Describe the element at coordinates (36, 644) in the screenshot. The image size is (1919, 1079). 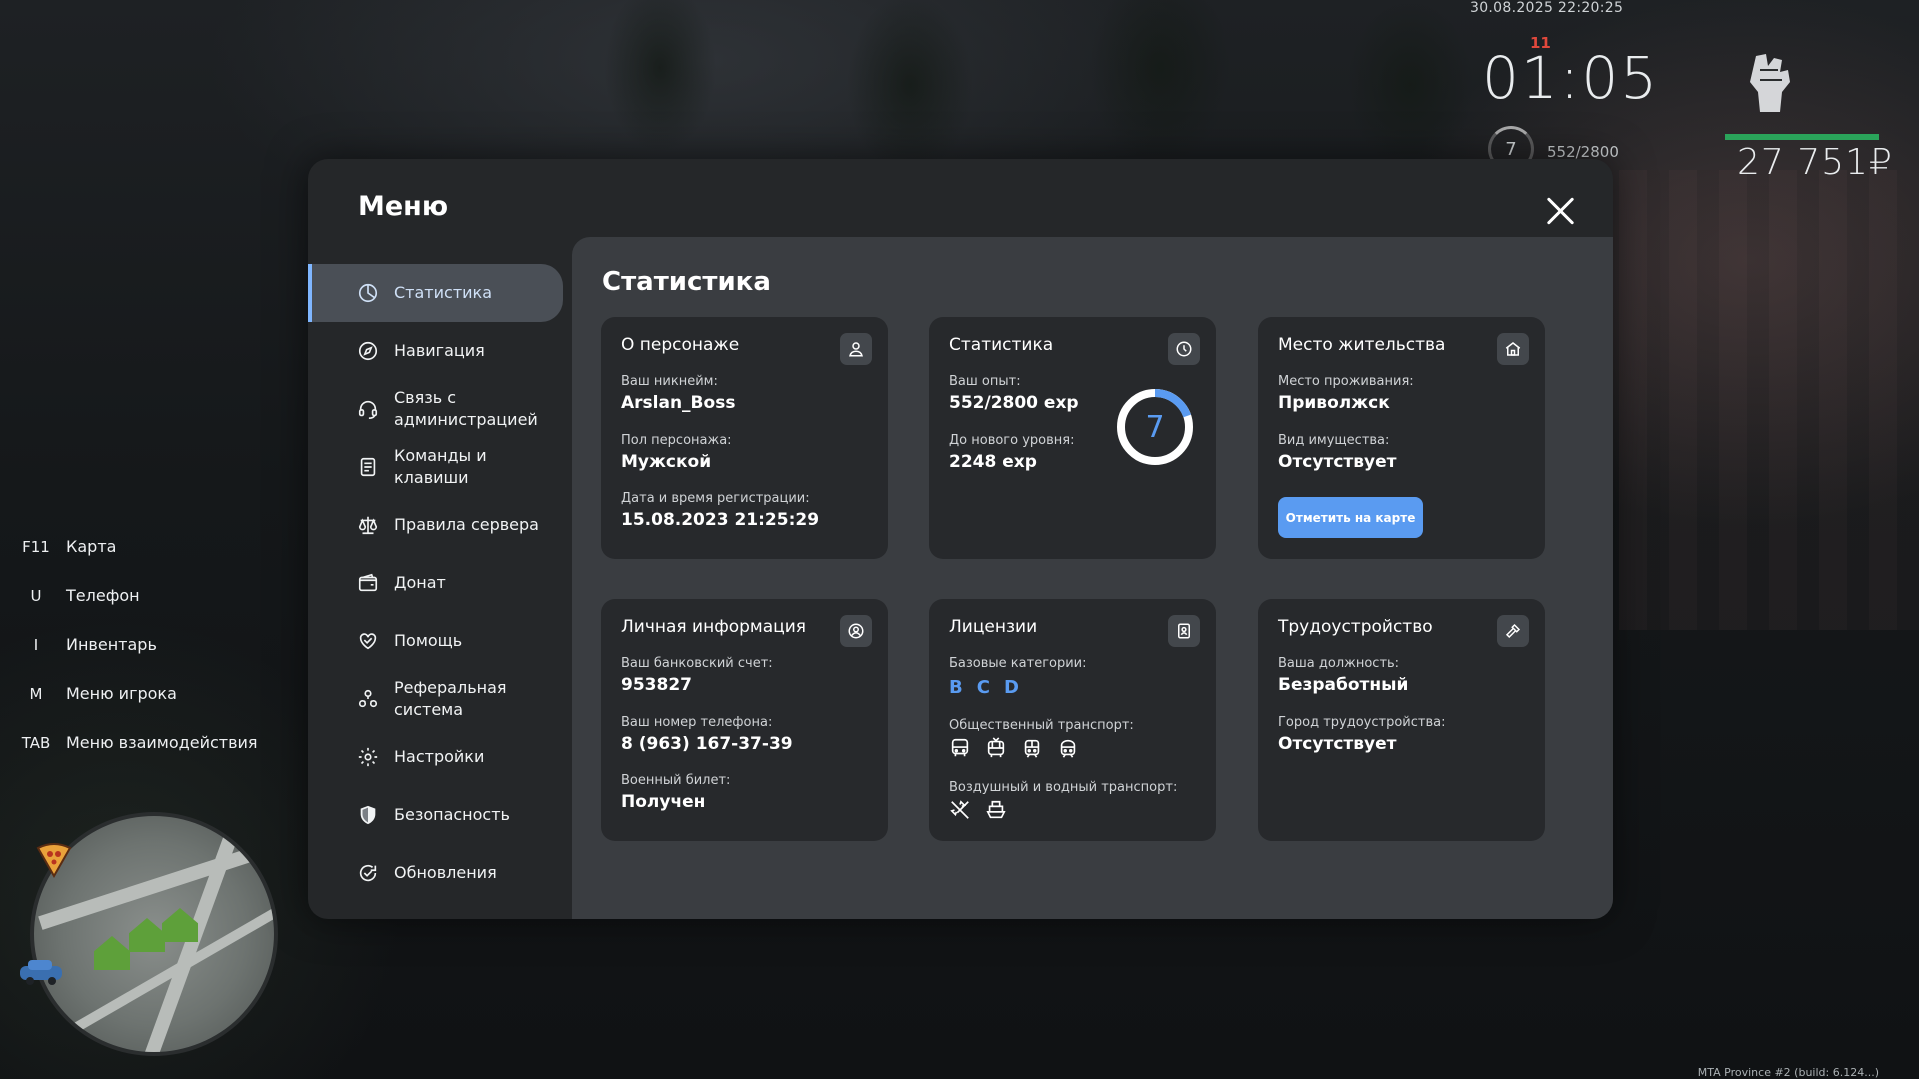
I see `hotkey-key: I` at that location.